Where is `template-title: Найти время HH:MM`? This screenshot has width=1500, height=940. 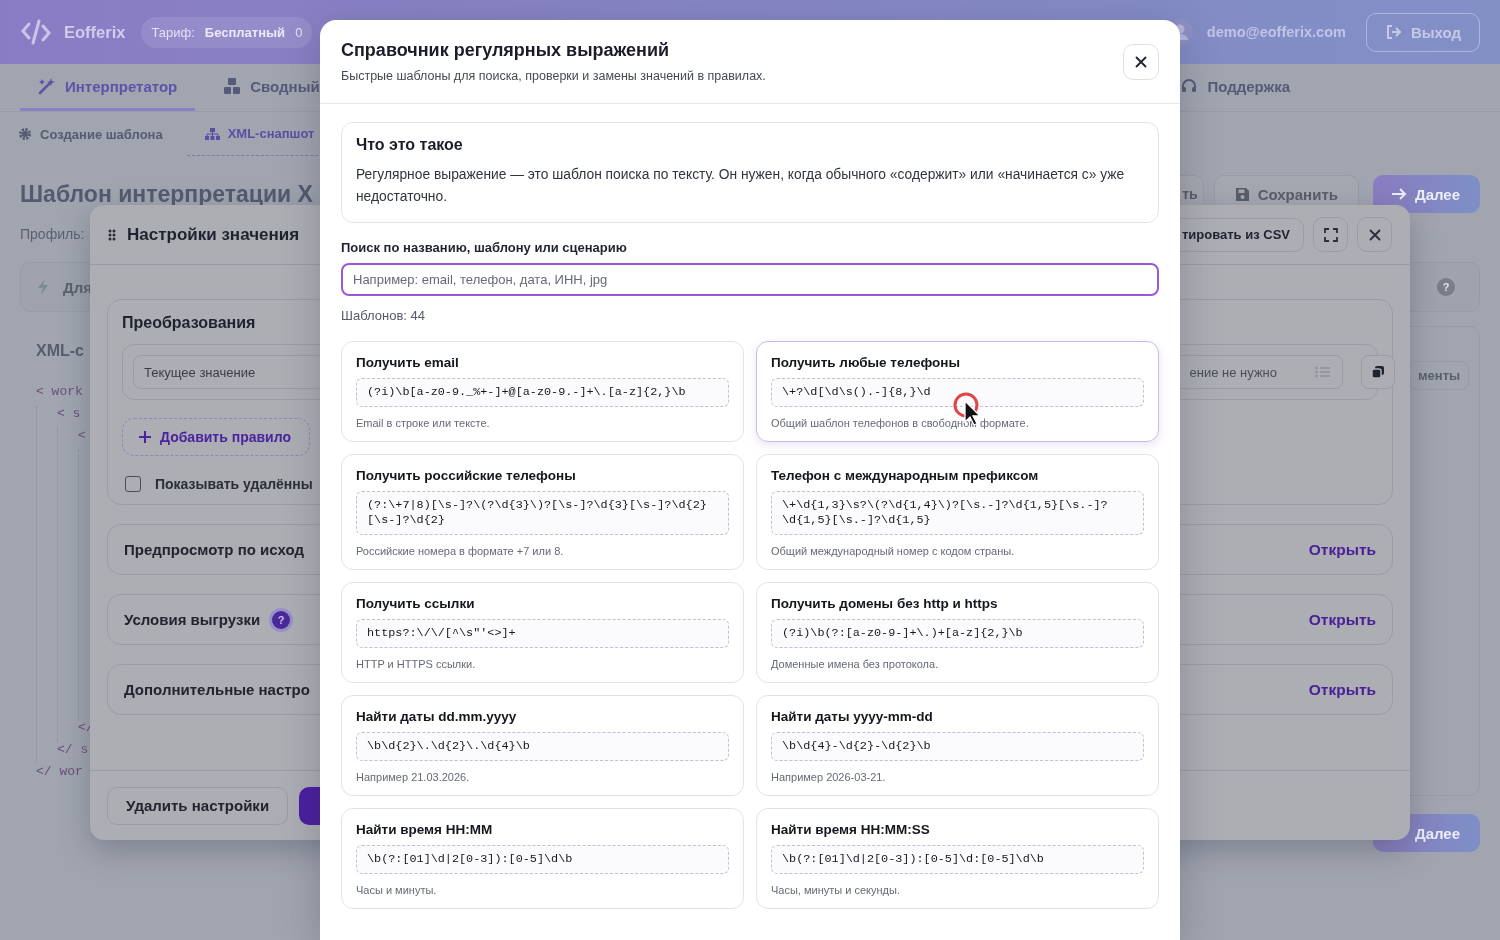
template-title: Найти время HH:MM is located at coordinates (425, 829).